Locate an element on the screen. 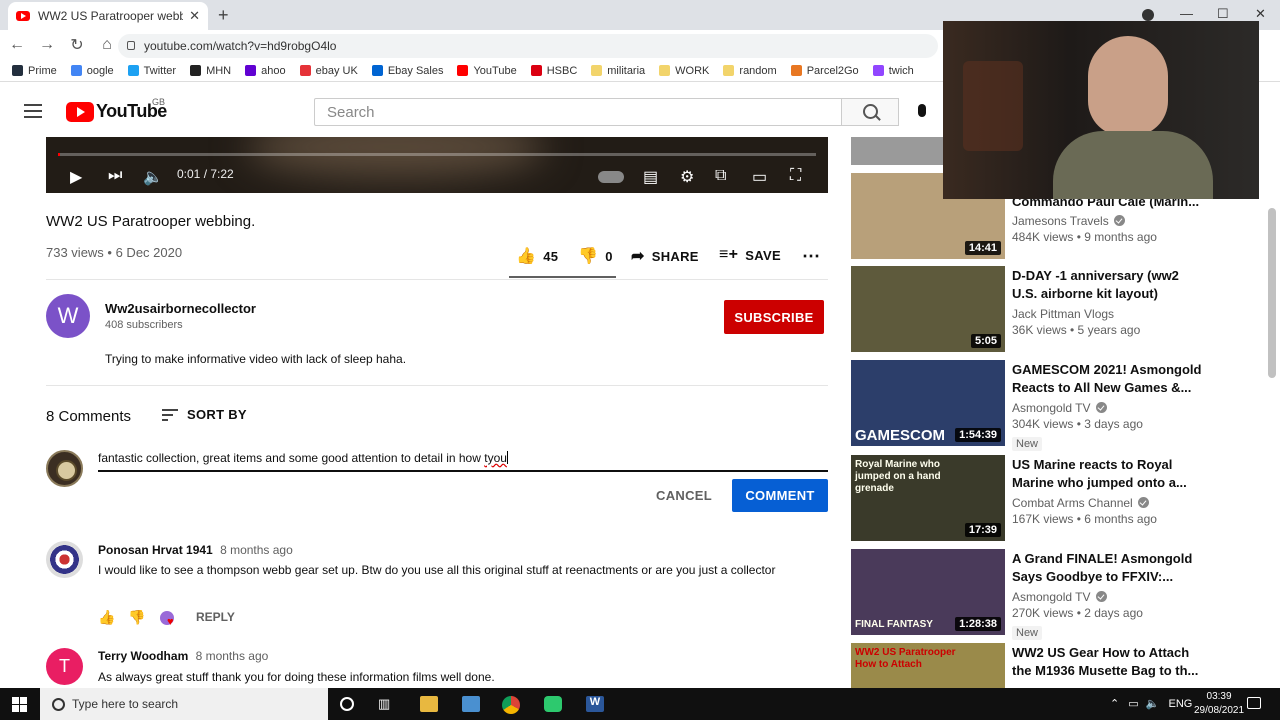 This screenshot has width=1280, height=720. comment-author: Ponosan Hrvat 1941 8 months ago is located at coordinates (195, 550).